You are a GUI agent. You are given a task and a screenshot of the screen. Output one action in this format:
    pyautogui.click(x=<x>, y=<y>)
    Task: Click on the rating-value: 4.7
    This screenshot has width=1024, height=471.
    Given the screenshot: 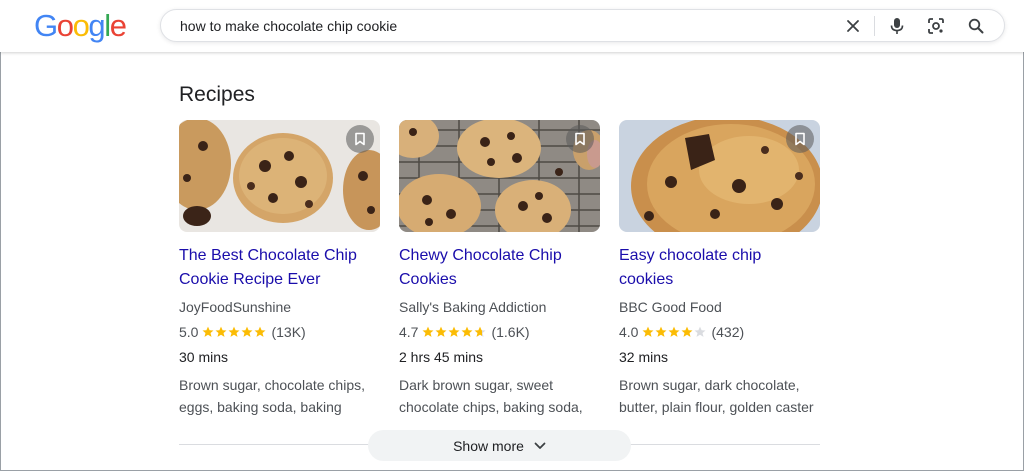 What is the action you would take?
    pyautogui.click(x=409, y=332)
    